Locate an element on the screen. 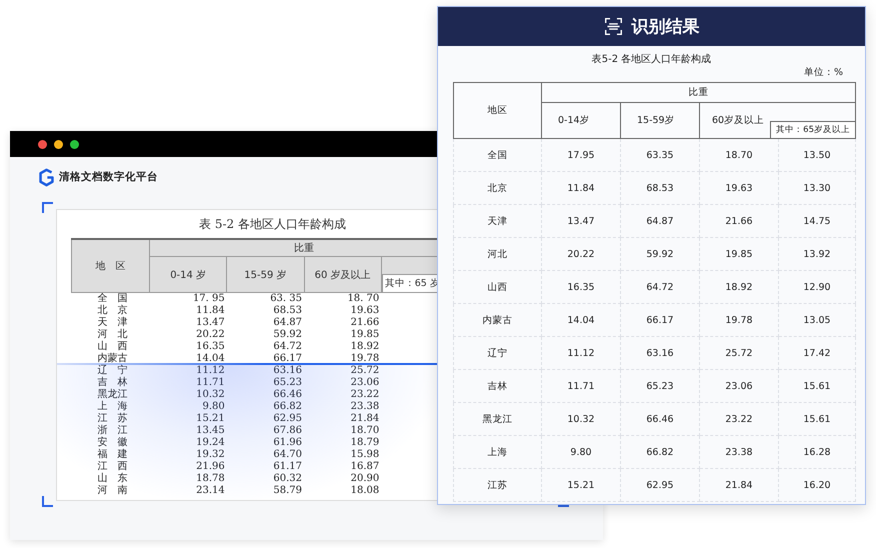 The image size is (876, 548). table-cell: 63.16 is located at coordinates (660, 353).